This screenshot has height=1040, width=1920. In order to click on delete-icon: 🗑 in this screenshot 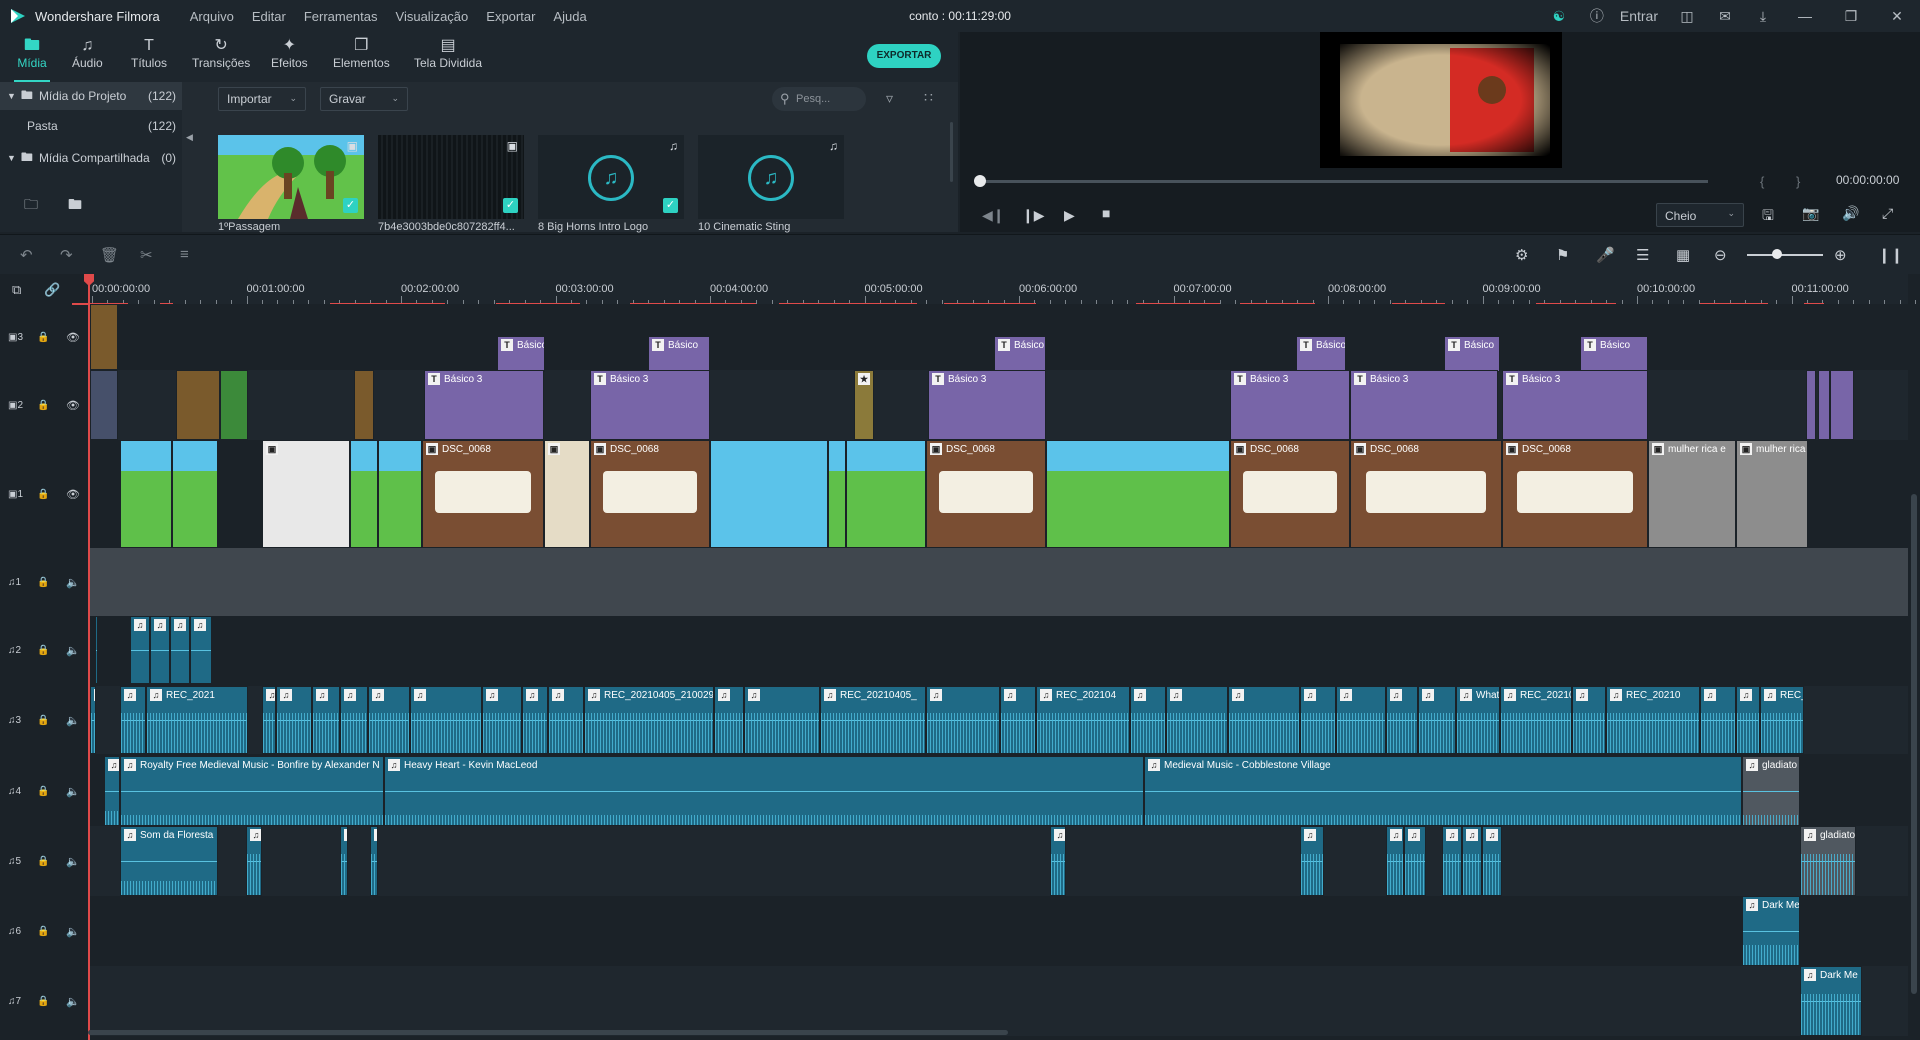, I will do `click(109, 255)`.